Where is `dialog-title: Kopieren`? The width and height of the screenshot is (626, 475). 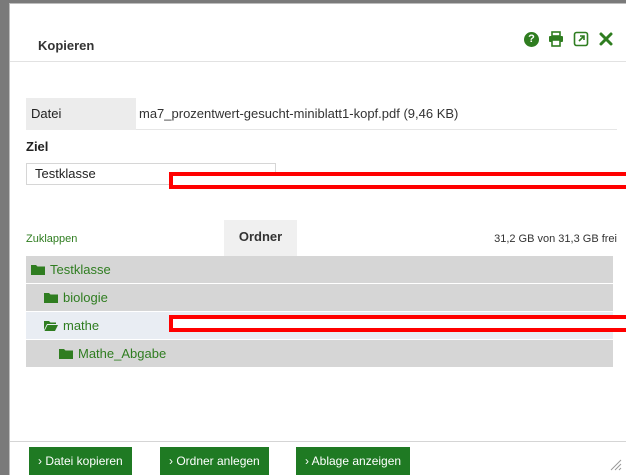 dialog-title: Kopieren is located at coordinates (66, 45).